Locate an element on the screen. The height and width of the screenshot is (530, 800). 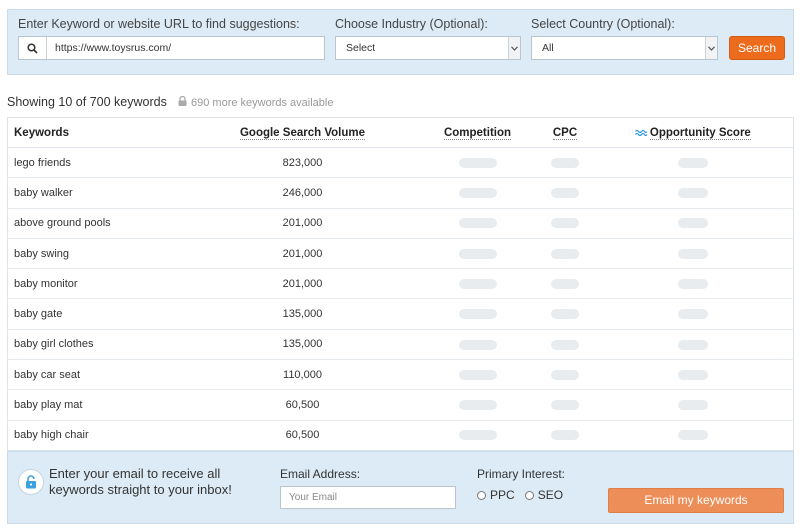
table-row: baby swing 201,000 is located at coordinates (400, 253).